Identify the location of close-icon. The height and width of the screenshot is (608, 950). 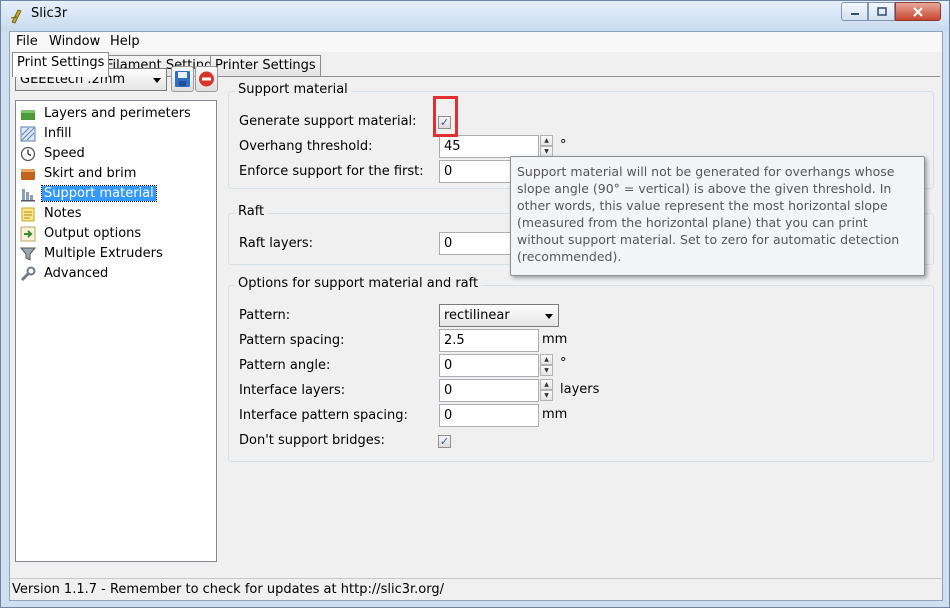
(918, 11).